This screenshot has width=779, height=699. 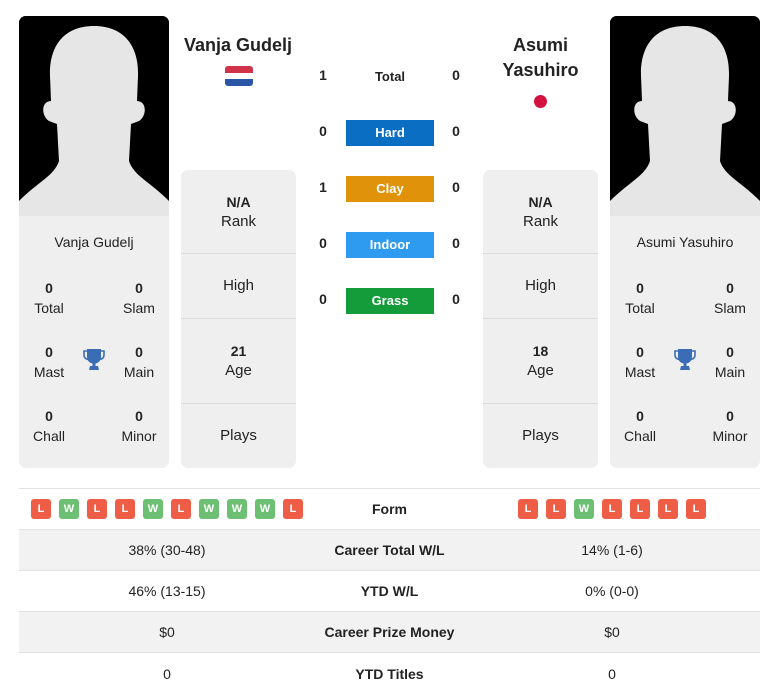 I want to click on player2-value: 14% (1-6), so click(x=612, y=550).